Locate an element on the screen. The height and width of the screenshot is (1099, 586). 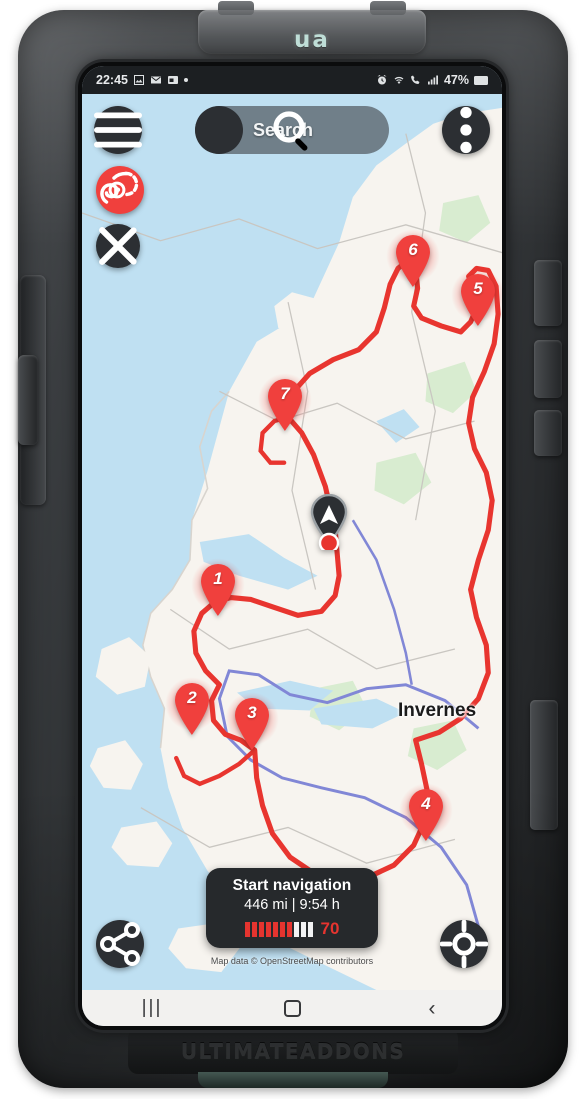
clamp-tab-right is located at coordinates (388, 8).